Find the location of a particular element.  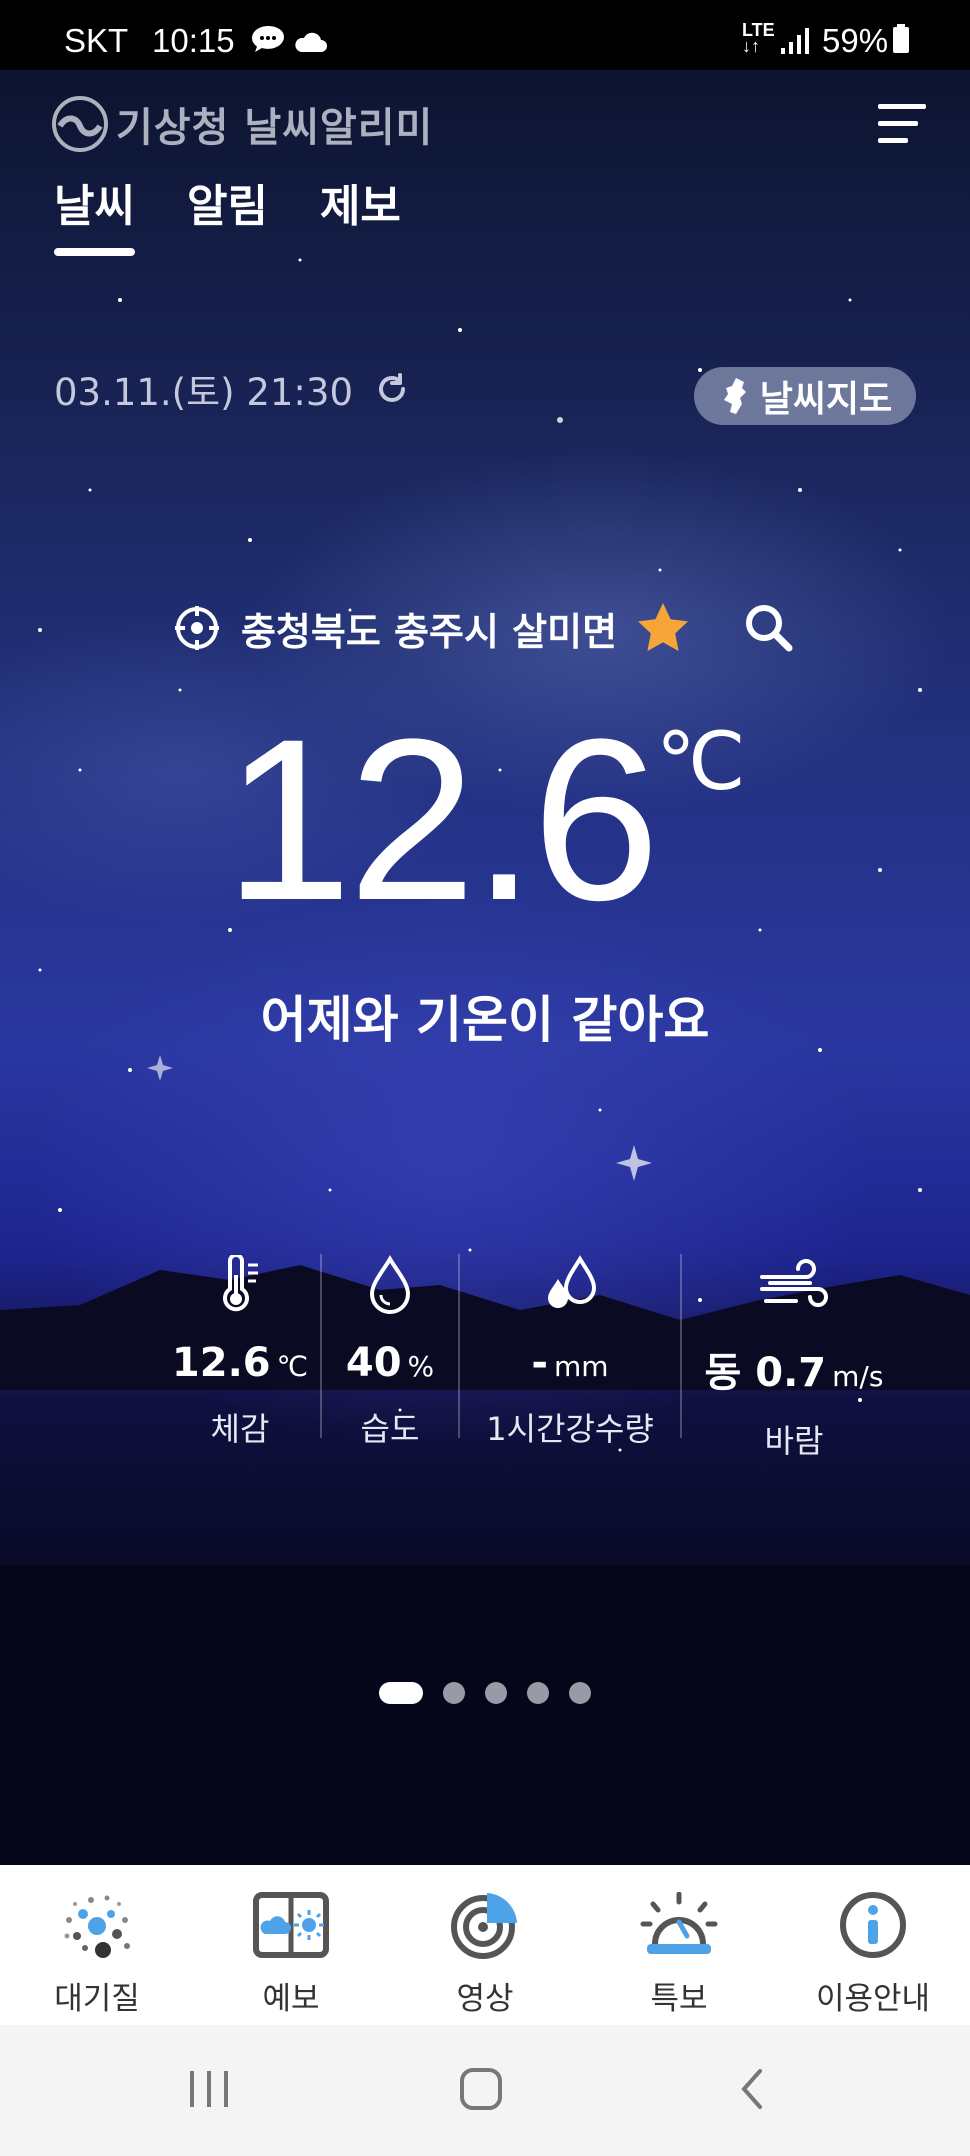

tab-alerts: 알림 is located at coordinates (227, 214).